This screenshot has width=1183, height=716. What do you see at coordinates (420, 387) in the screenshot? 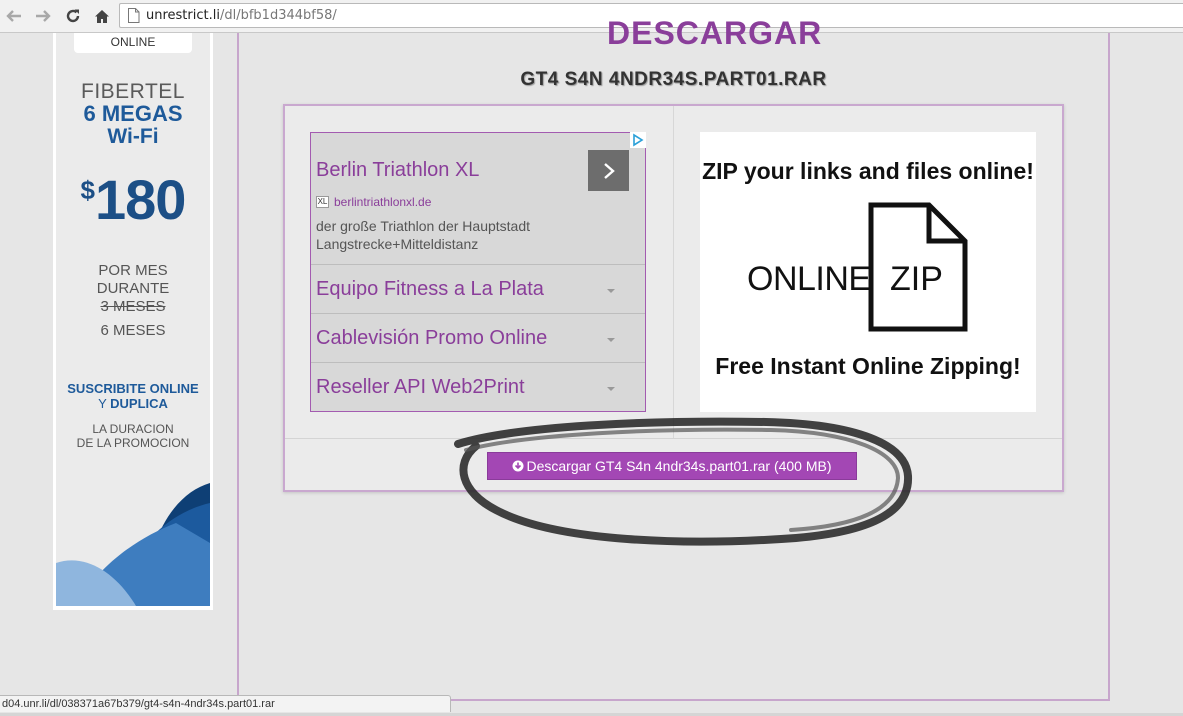
I see `text-ad-row-label: Reseller API Web2Print` at bounding box center [420, 387].